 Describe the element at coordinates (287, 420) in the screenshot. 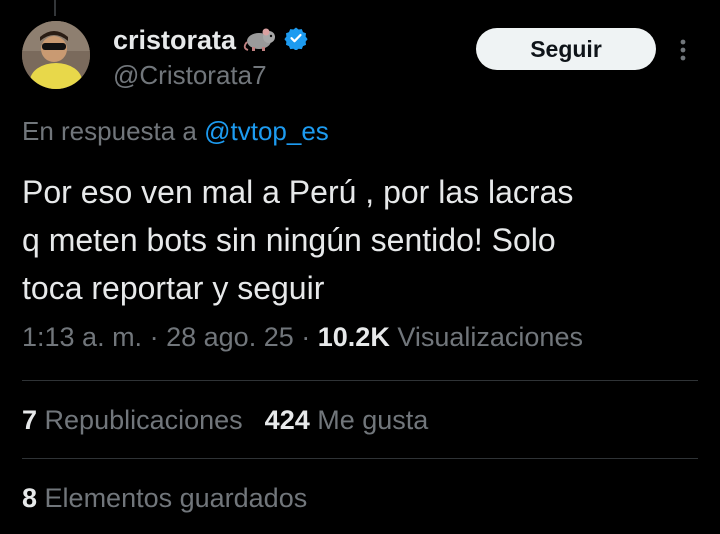

I see `likes-count: 424` at that location.